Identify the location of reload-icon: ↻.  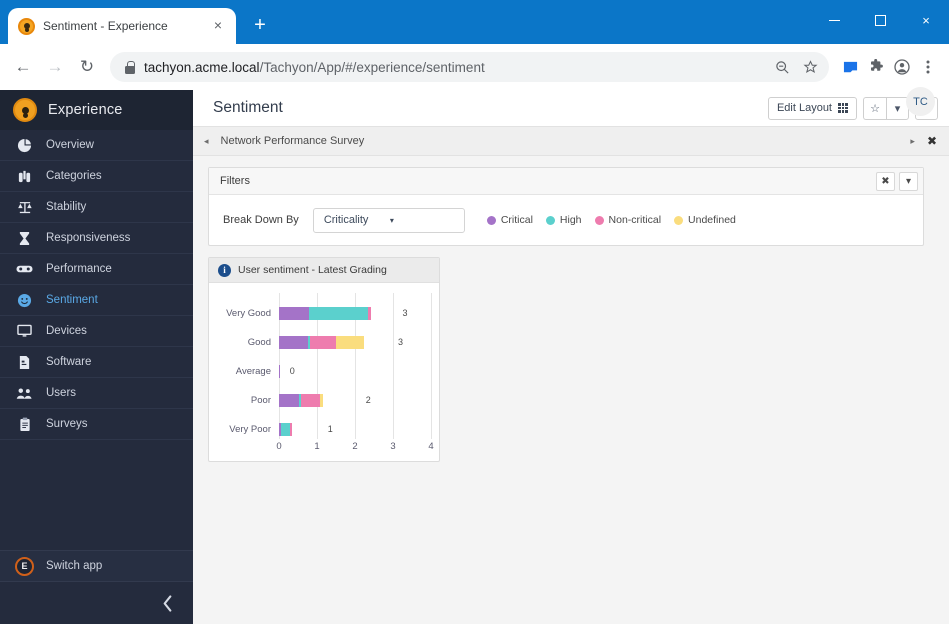
(87, 67).